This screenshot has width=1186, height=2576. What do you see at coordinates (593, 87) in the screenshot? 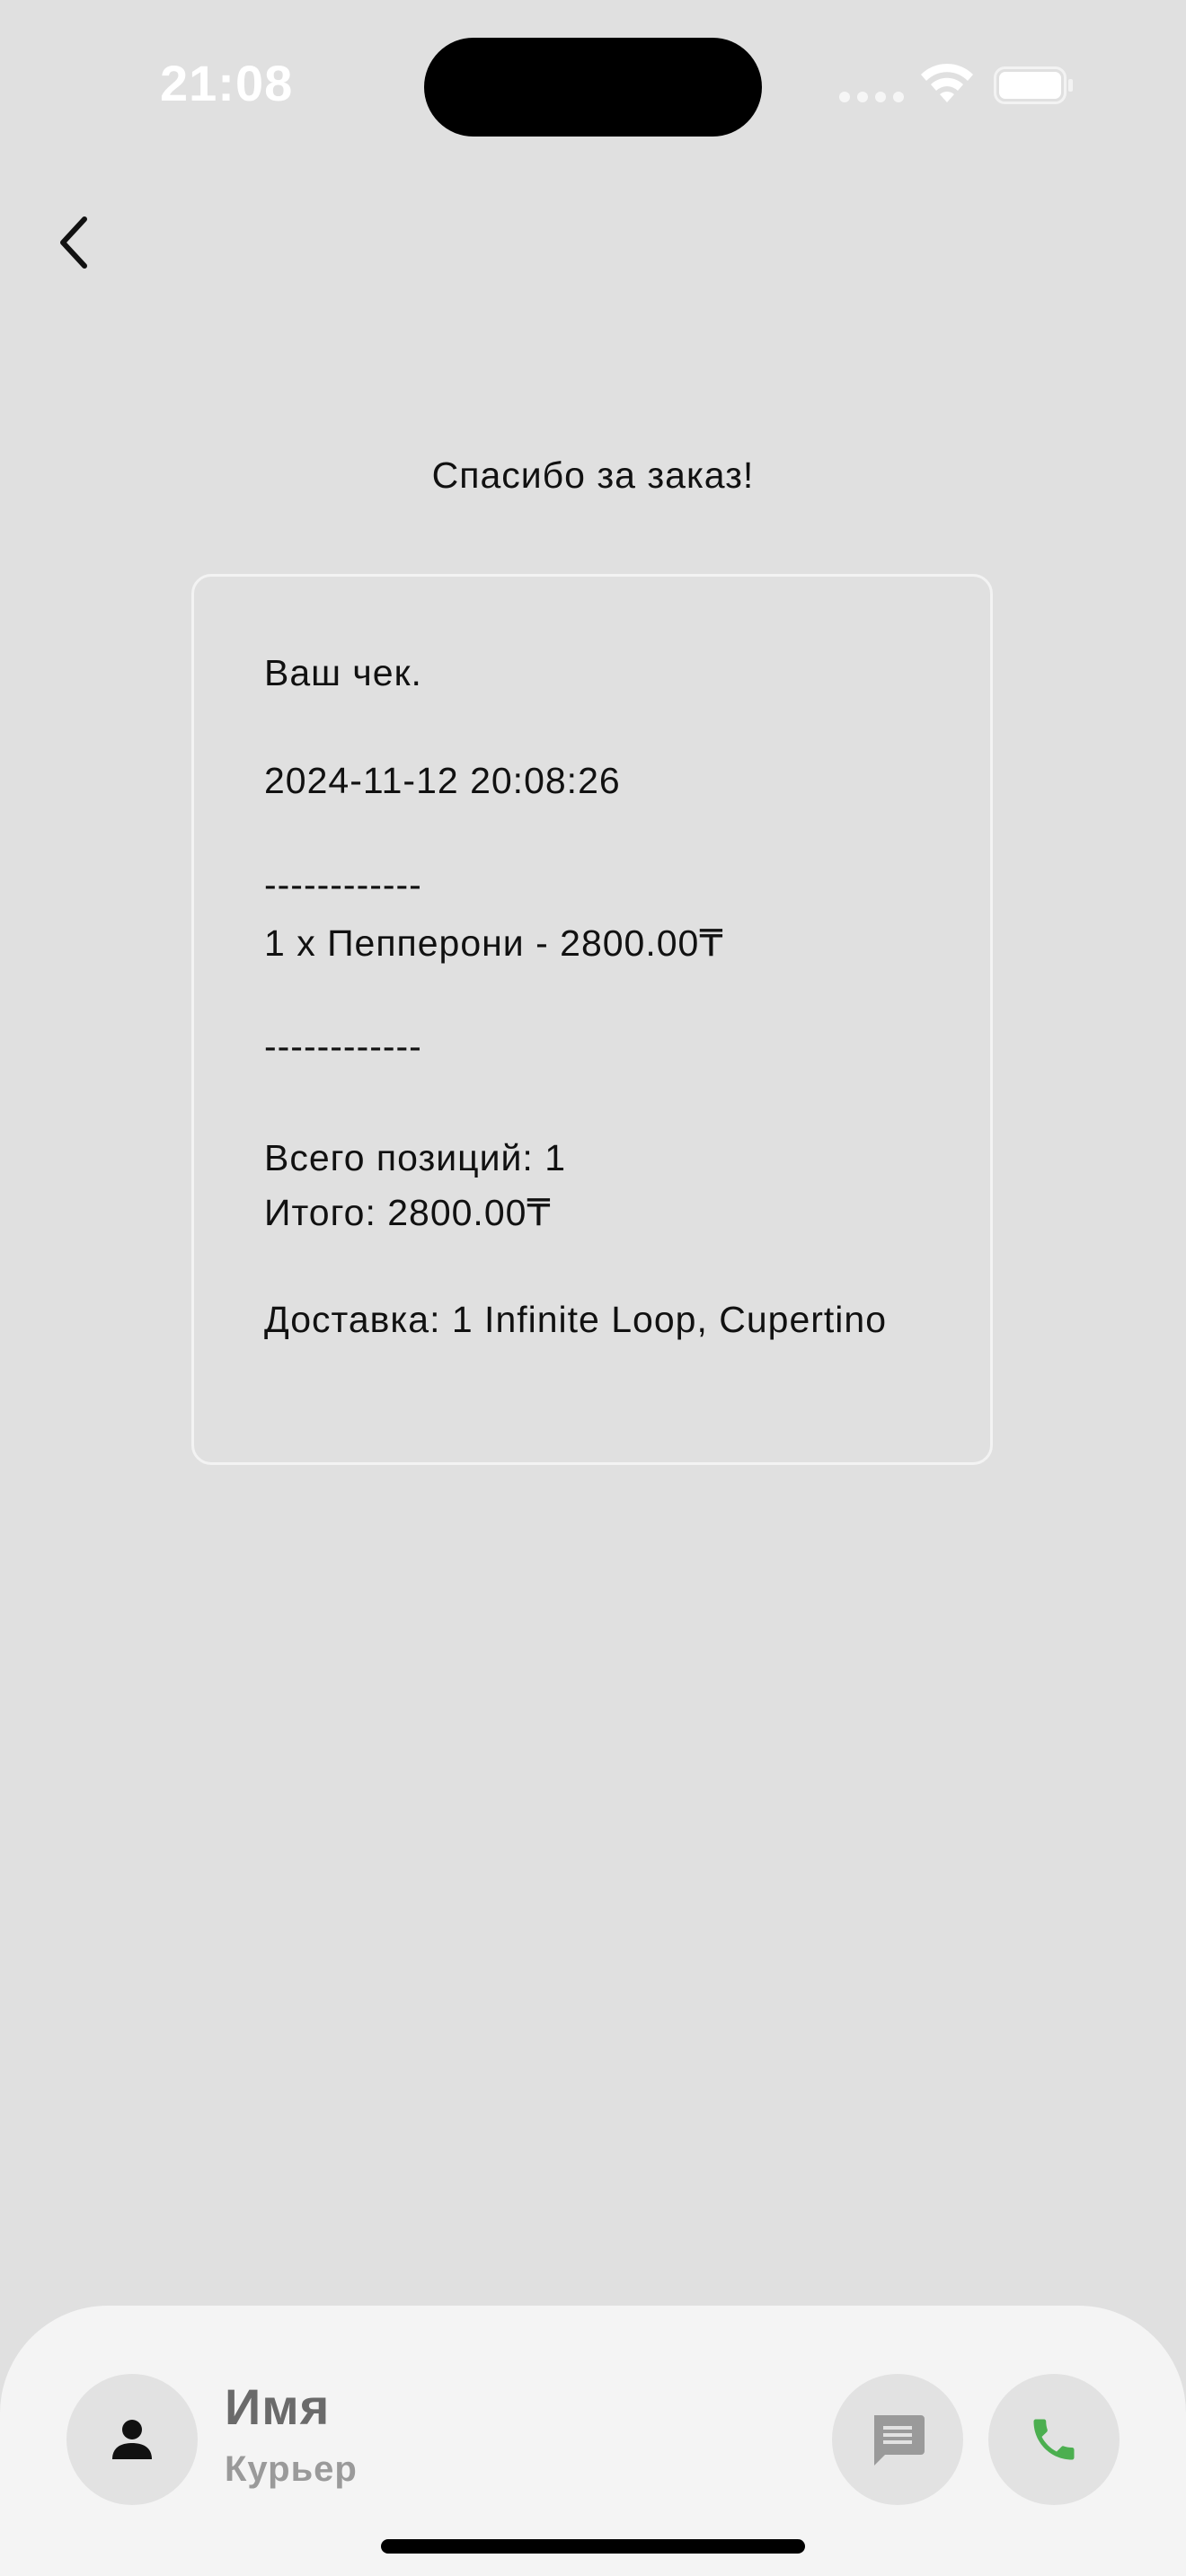
I see `dynamic-island` at bounding box center [593, 87].